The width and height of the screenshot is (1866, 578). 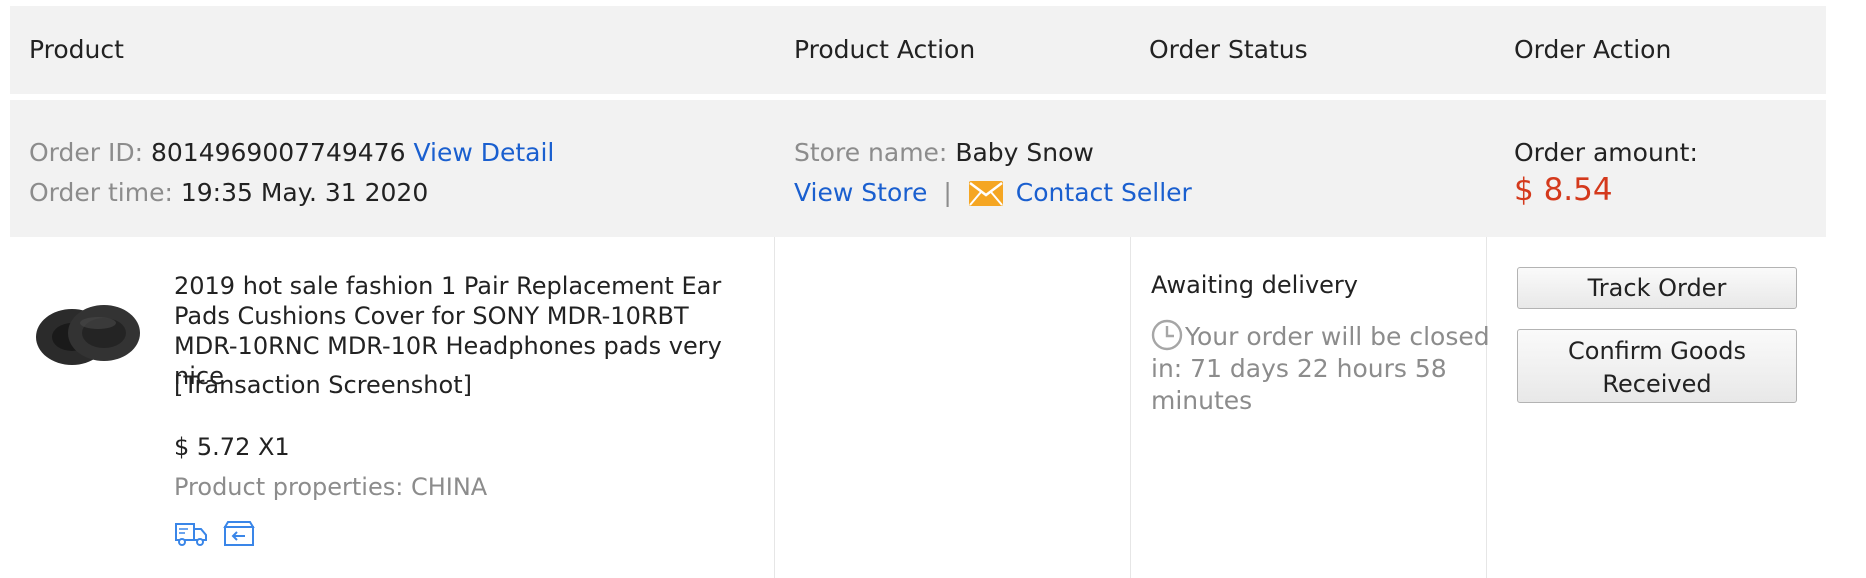 I want to click on store-name-label: Store name:, so click(x=871, y=152).